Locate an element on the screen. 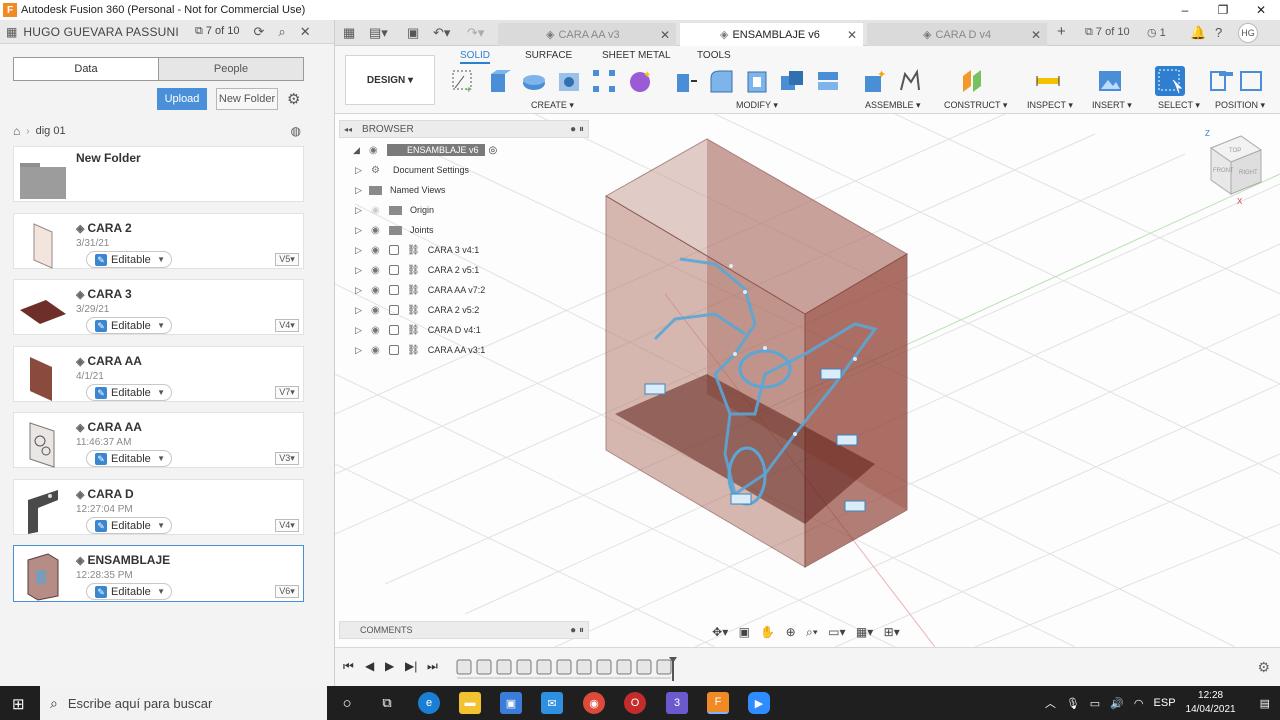 The width and height of the screenshot is (1280, 720). look-at-icon: ▣ is located at coordinates (744, 632).